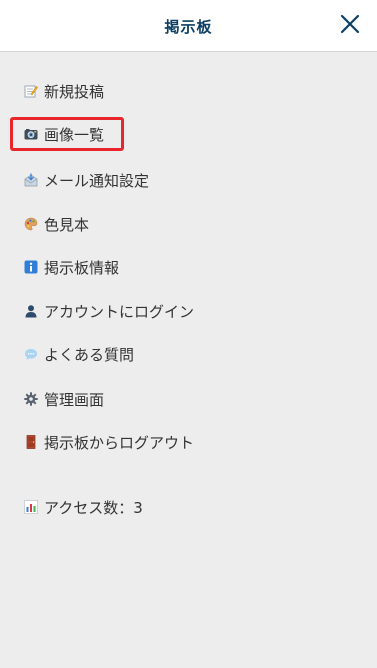  I want to click on menu-item-board-info: 掲示板情報, so click(71, 267).